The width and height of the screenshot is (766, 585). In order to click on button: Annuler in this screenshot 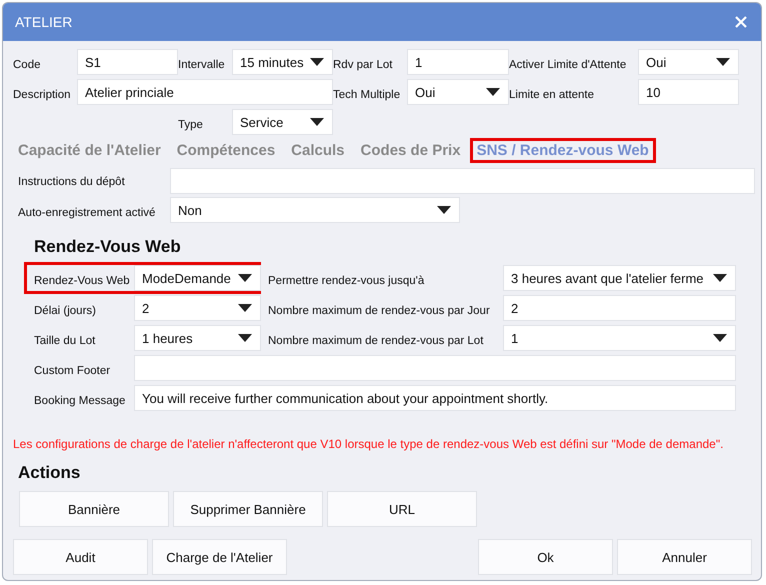, I will do `click(684, 557)`.